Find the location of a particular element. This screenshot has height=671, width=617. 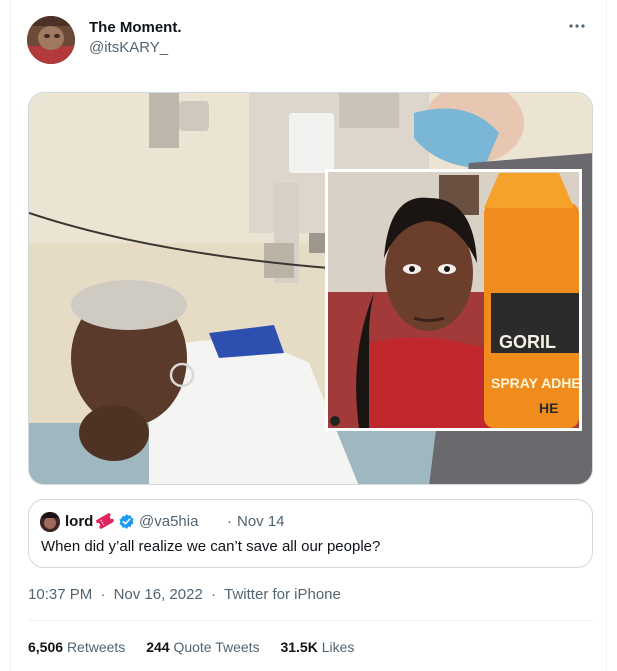

retweets-label: Retweets is located at coordinates (96, 647).